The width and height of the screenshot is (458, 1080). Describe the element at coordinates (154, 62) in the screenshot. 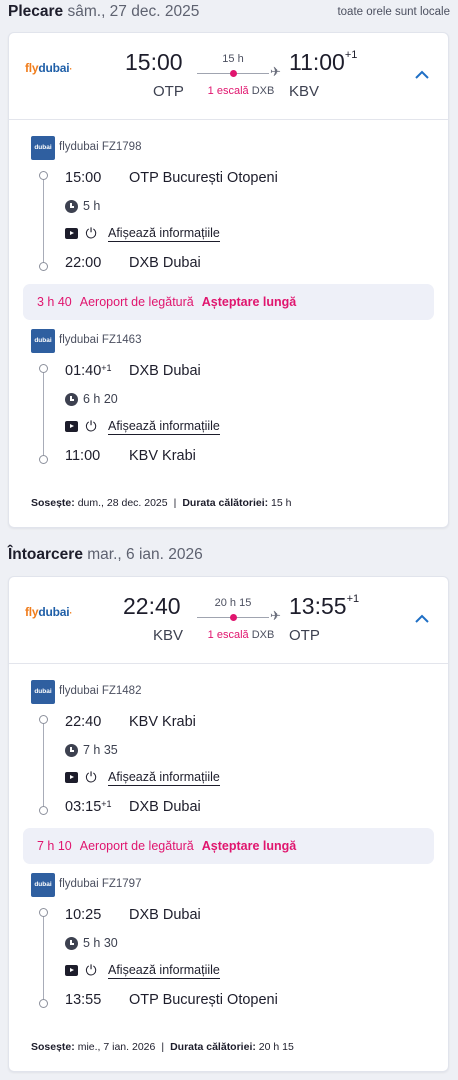

I see `departure-time: 15:00` at that location.